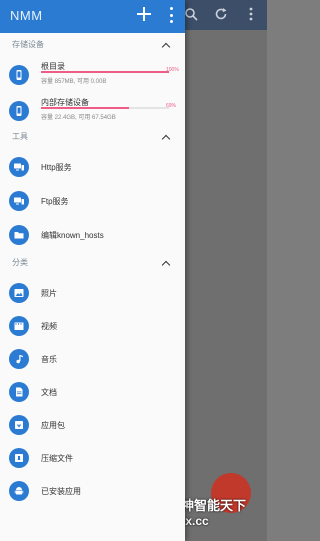 The height and width of the screenshot is (541, 320). What do you see at coordinates (49, 293) in the screenshot?
I see `category-label: 照片` at bounding box center [49, 293].